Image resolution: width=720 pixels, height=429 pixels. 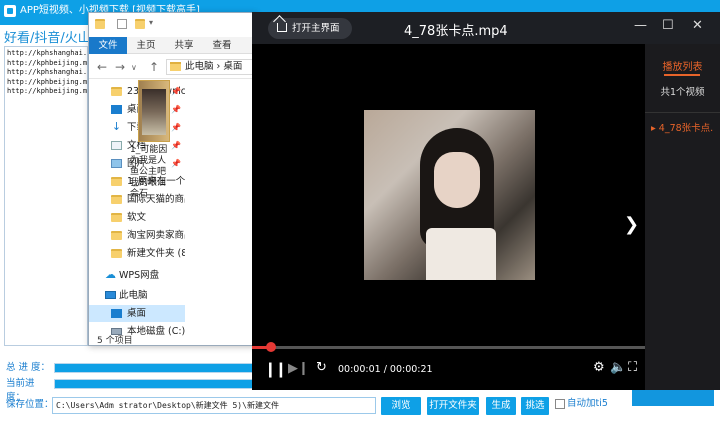 What do you see at coordinates (149, 172) in the screenshot?
I see `video-file-name: 1_可能因为我是人鱼公主吧我的眼泪会石` at bounding box center [149, 172].